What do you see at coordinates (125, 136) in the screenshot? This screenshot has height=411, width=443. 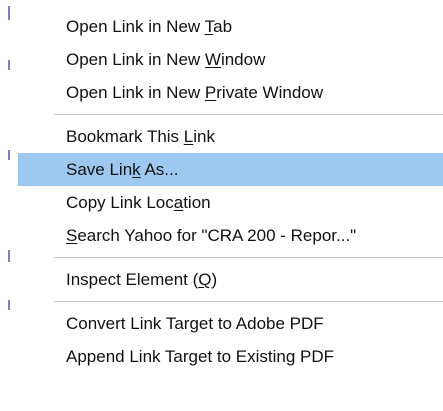 I see `menu-item-label: Bookmark This` at bounding box center [125, 136].